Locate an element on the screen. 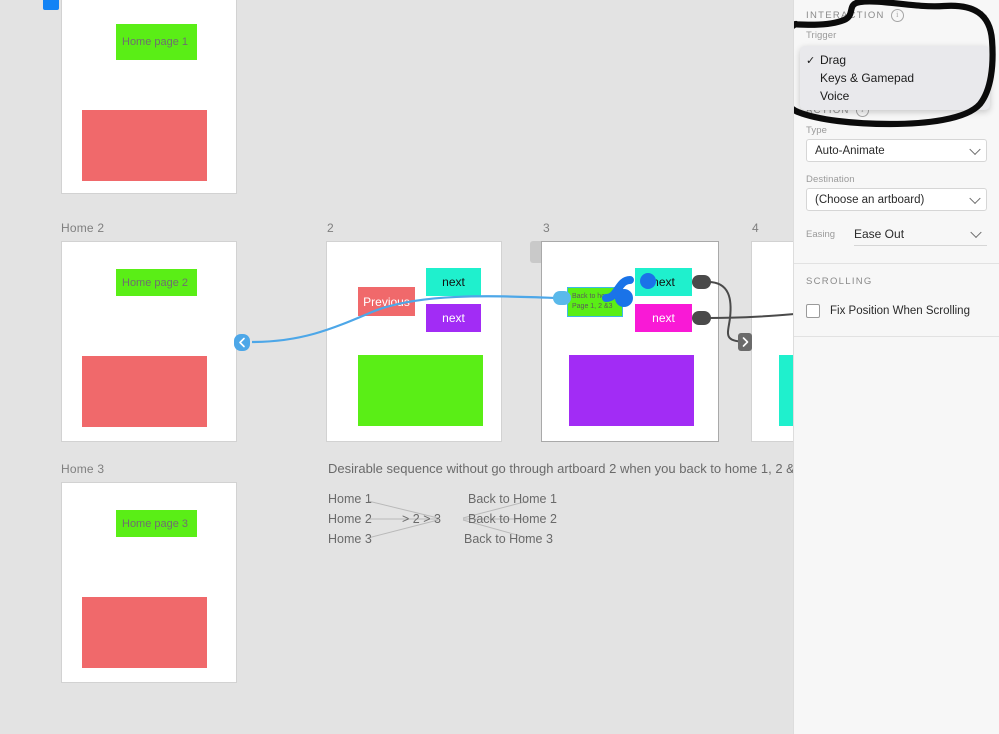 This screenshot has width=999, height=734. easing-row: Easing Ease Out is located at coordinates (896, 234).